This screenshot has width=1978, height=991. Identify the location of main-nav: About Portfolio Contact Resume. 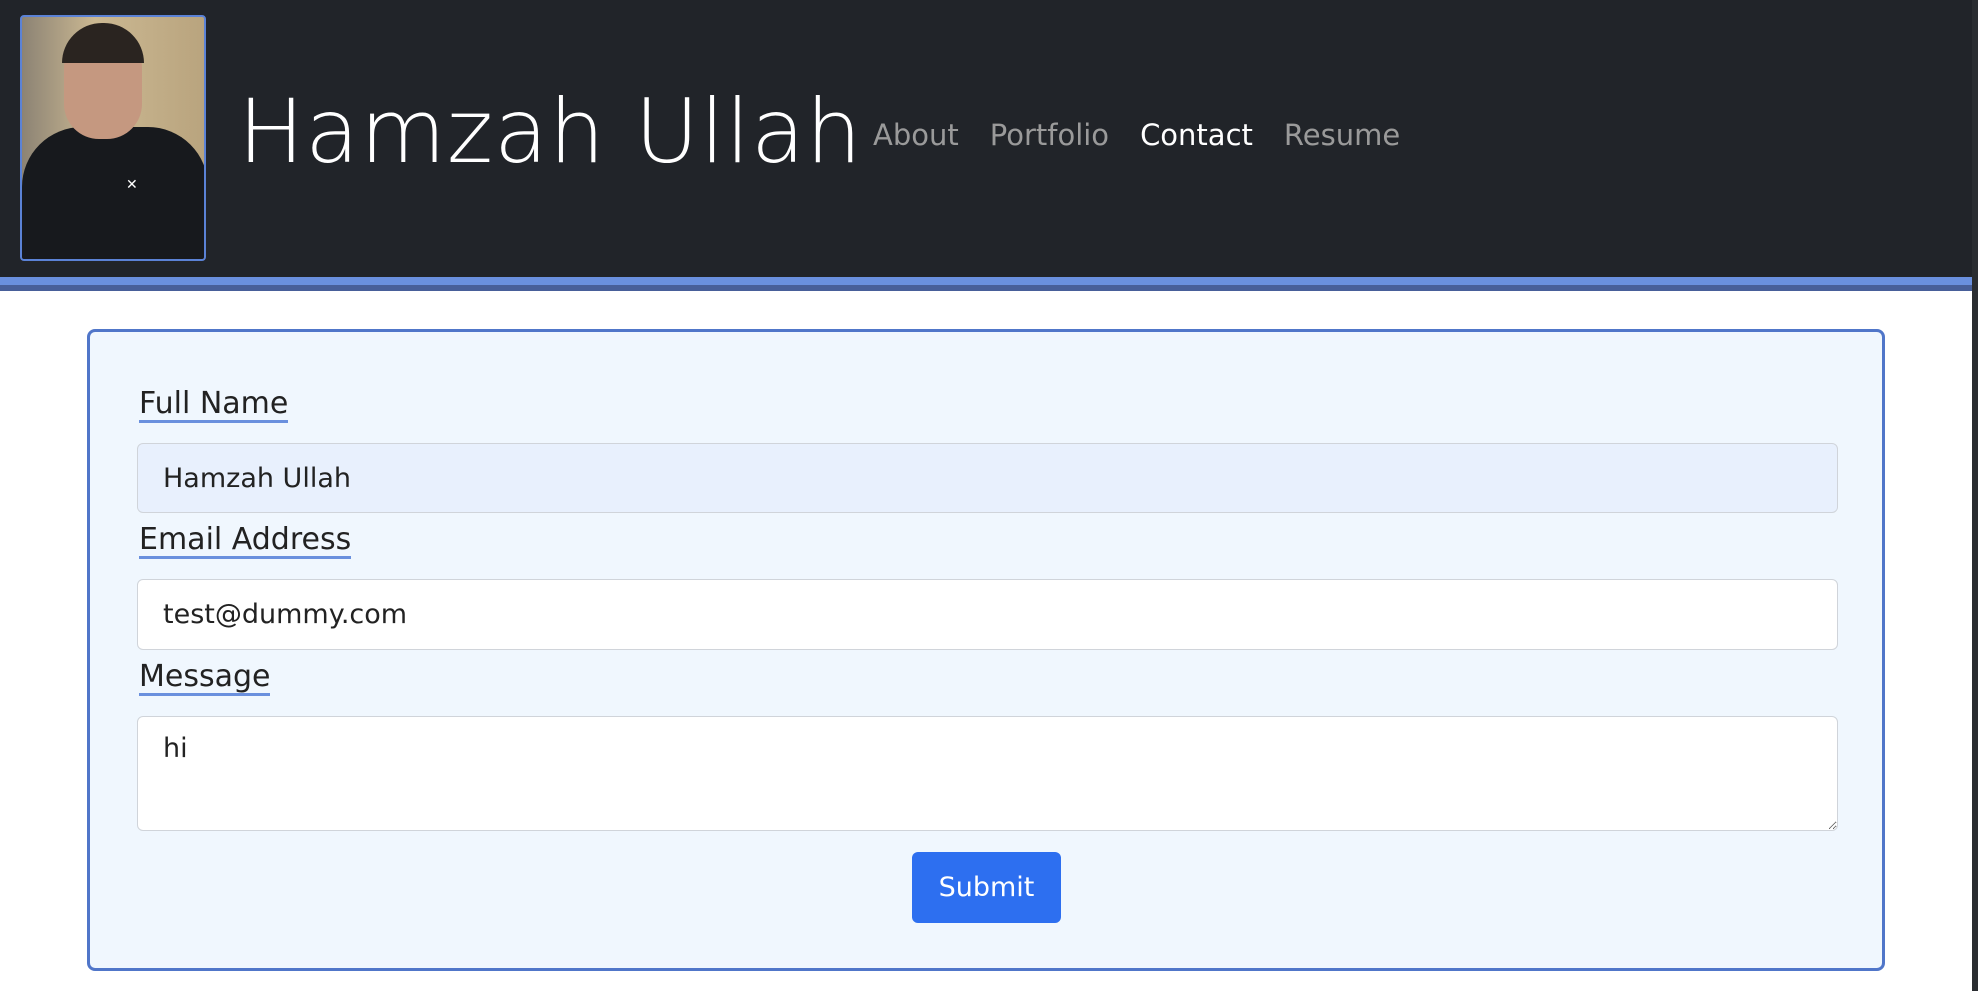
(1136, 135).